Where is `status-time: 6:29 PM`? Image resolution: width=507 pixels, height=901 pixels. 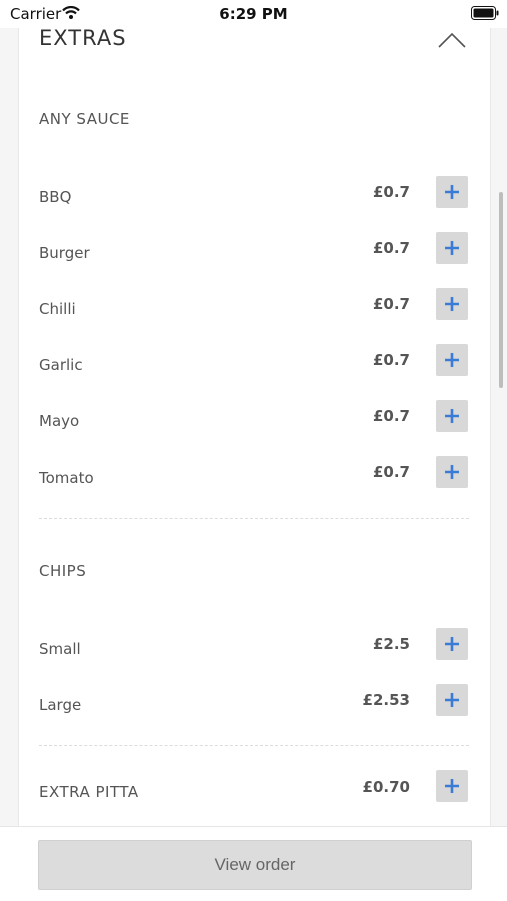
status-time: 6:29 PM is located at coordinates (253, 14).